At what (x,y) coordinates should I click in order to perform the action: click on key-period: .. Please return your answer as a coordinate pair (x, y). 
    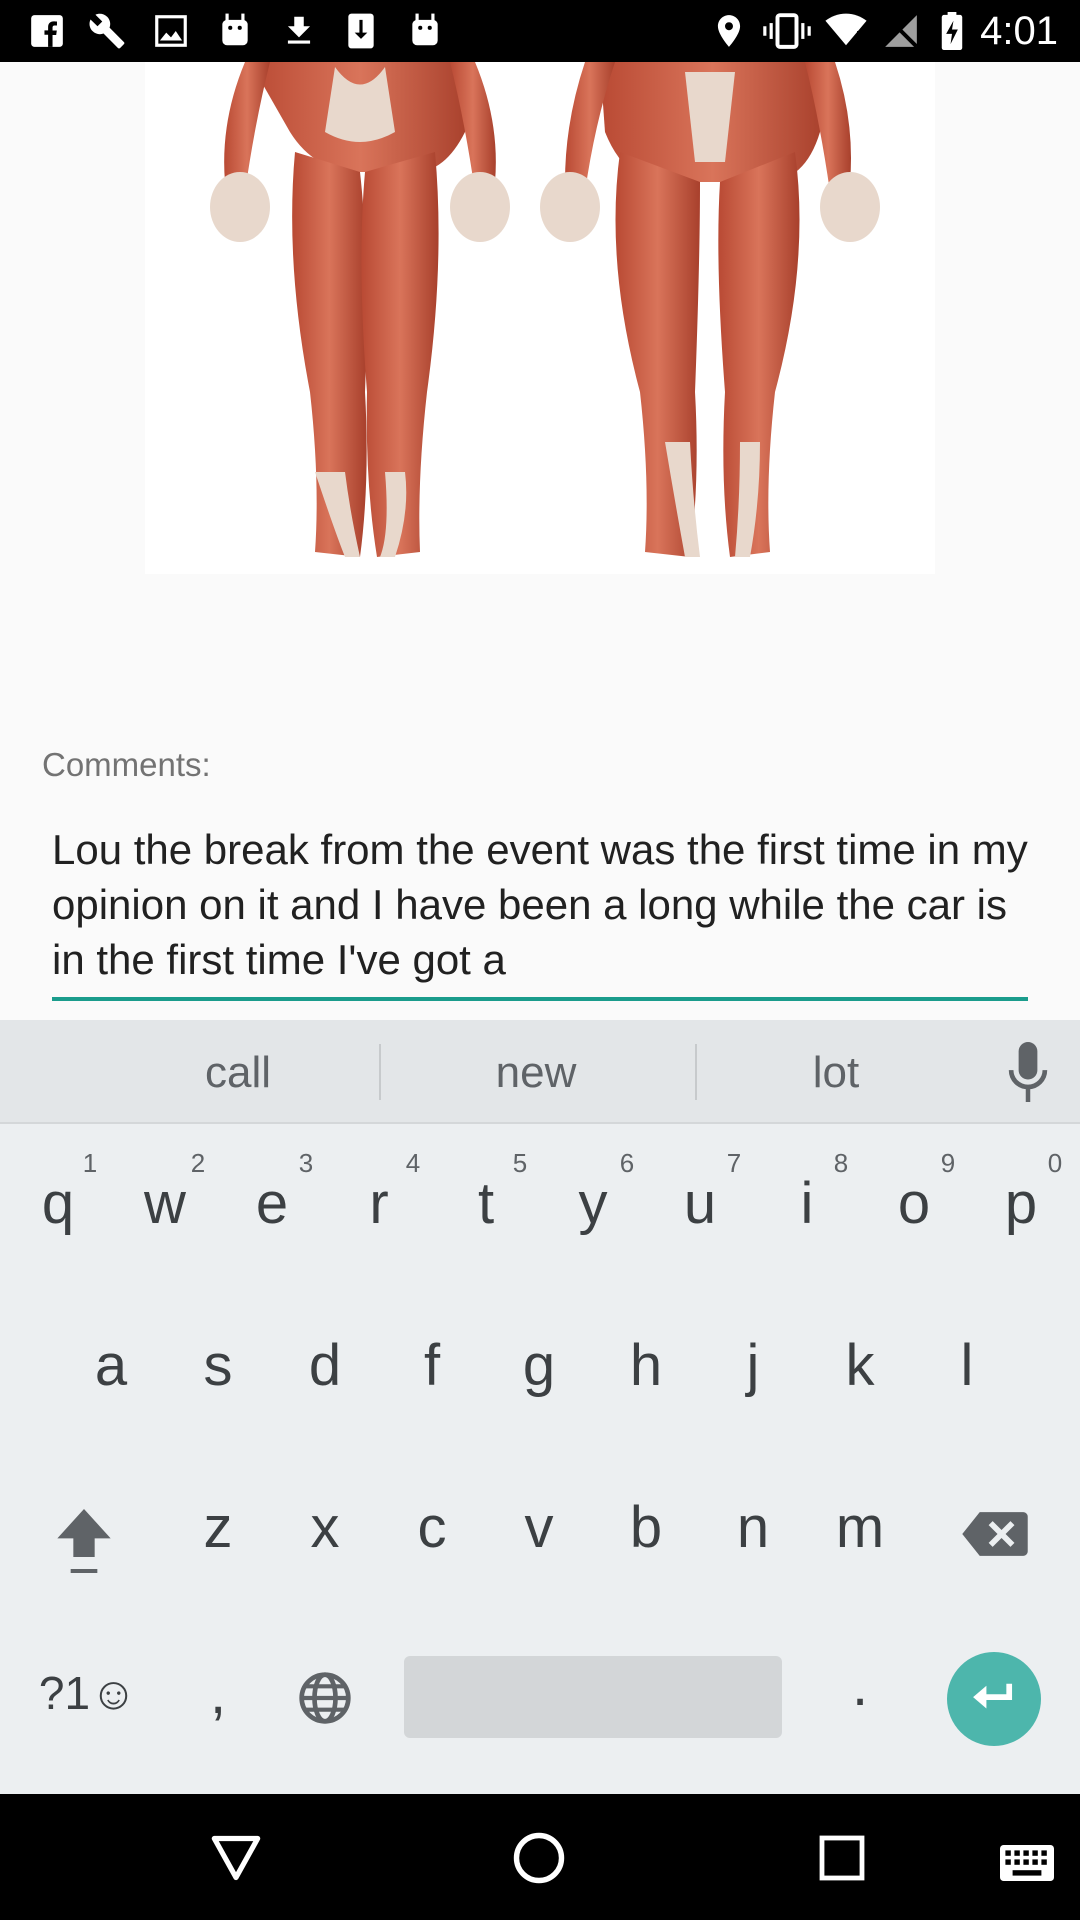
    Looking at the image, I should click on (860, 1685).